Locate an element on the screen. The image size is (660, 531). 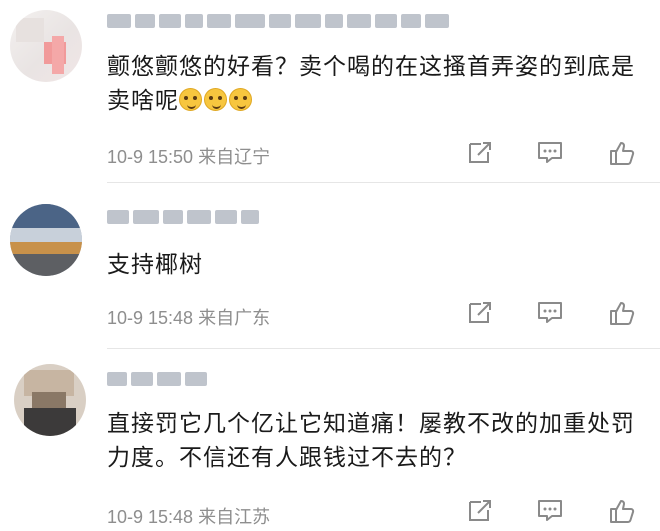
comment-text: 颤悠颤悠的好看？卖个喝的在这搔首弄姿的到底是卖啥呢 is located at coordinates (371, 84).